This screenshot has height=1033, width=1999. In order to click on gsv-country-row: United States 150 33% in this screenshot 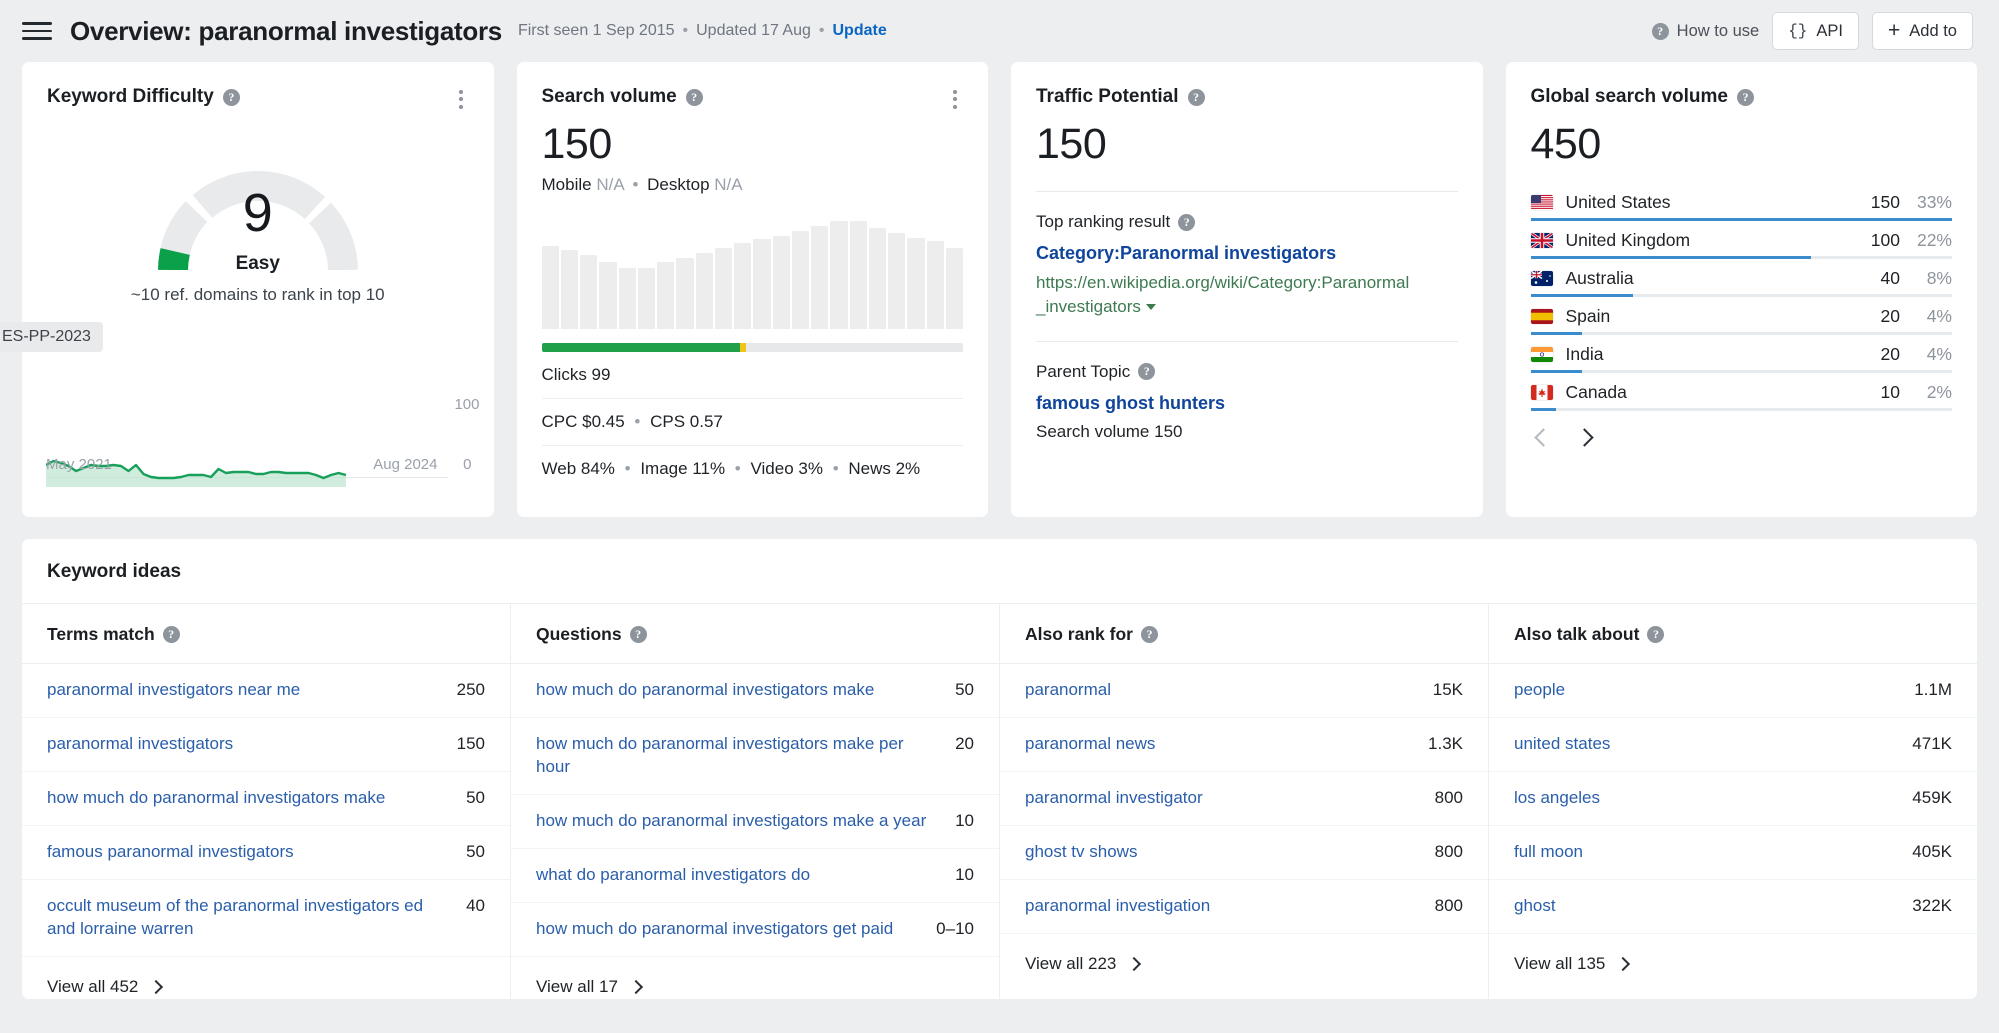, I will do `click(1741, 202)`.